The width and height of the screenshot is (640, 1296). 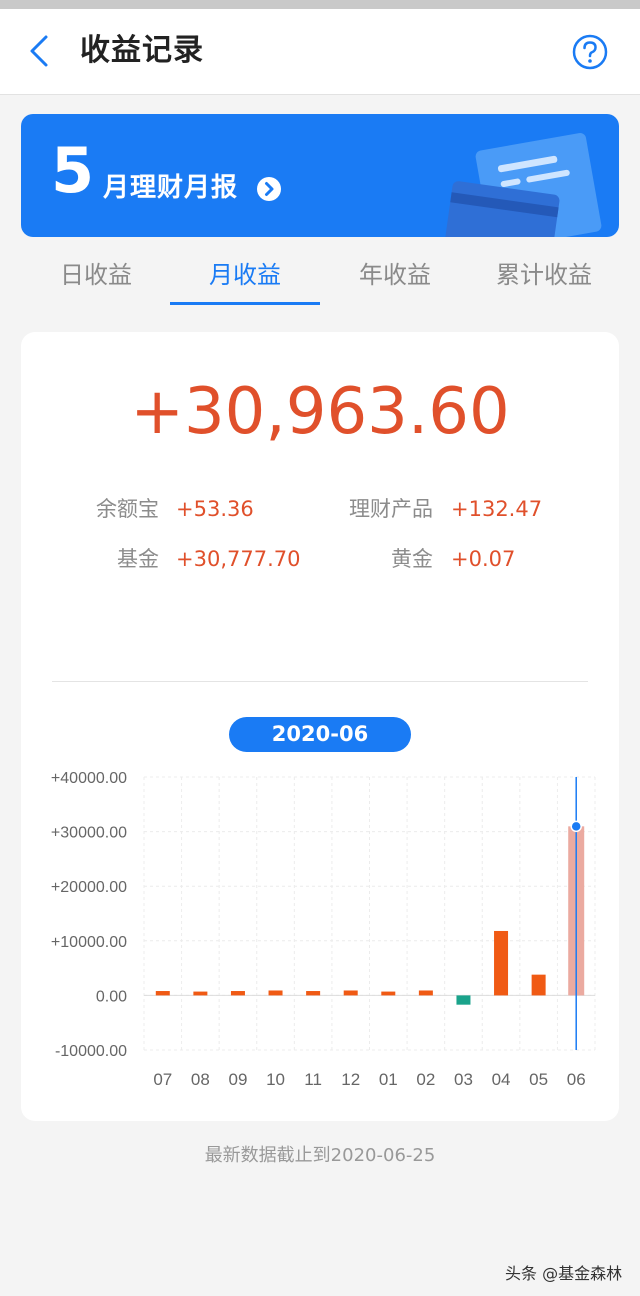 What do you see at coordinates (501, 1079) in the screenshot?
I see `x-tick-label: 04` at bounding box center [501, 1079].